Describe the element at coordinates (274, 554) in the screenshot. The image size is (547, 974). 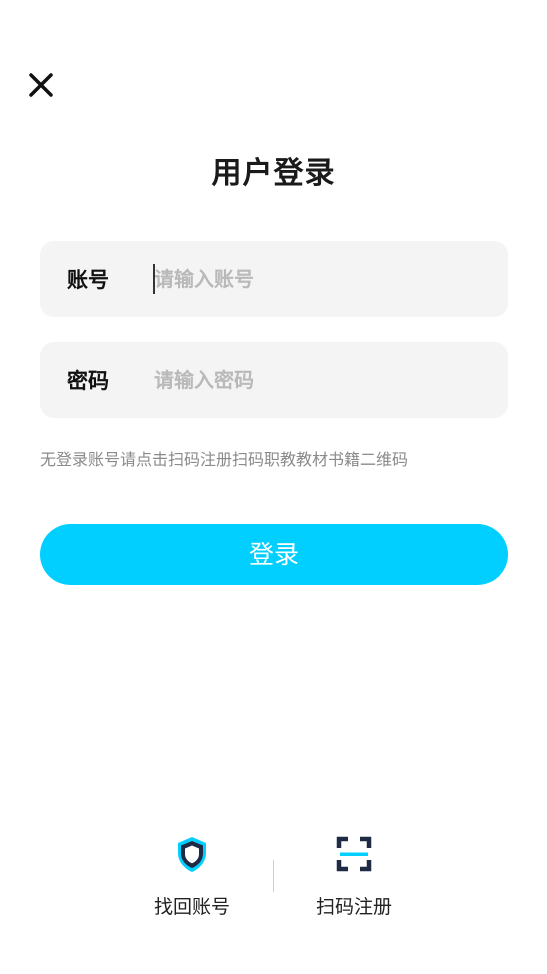
I see `login-button: 登录` at that location.